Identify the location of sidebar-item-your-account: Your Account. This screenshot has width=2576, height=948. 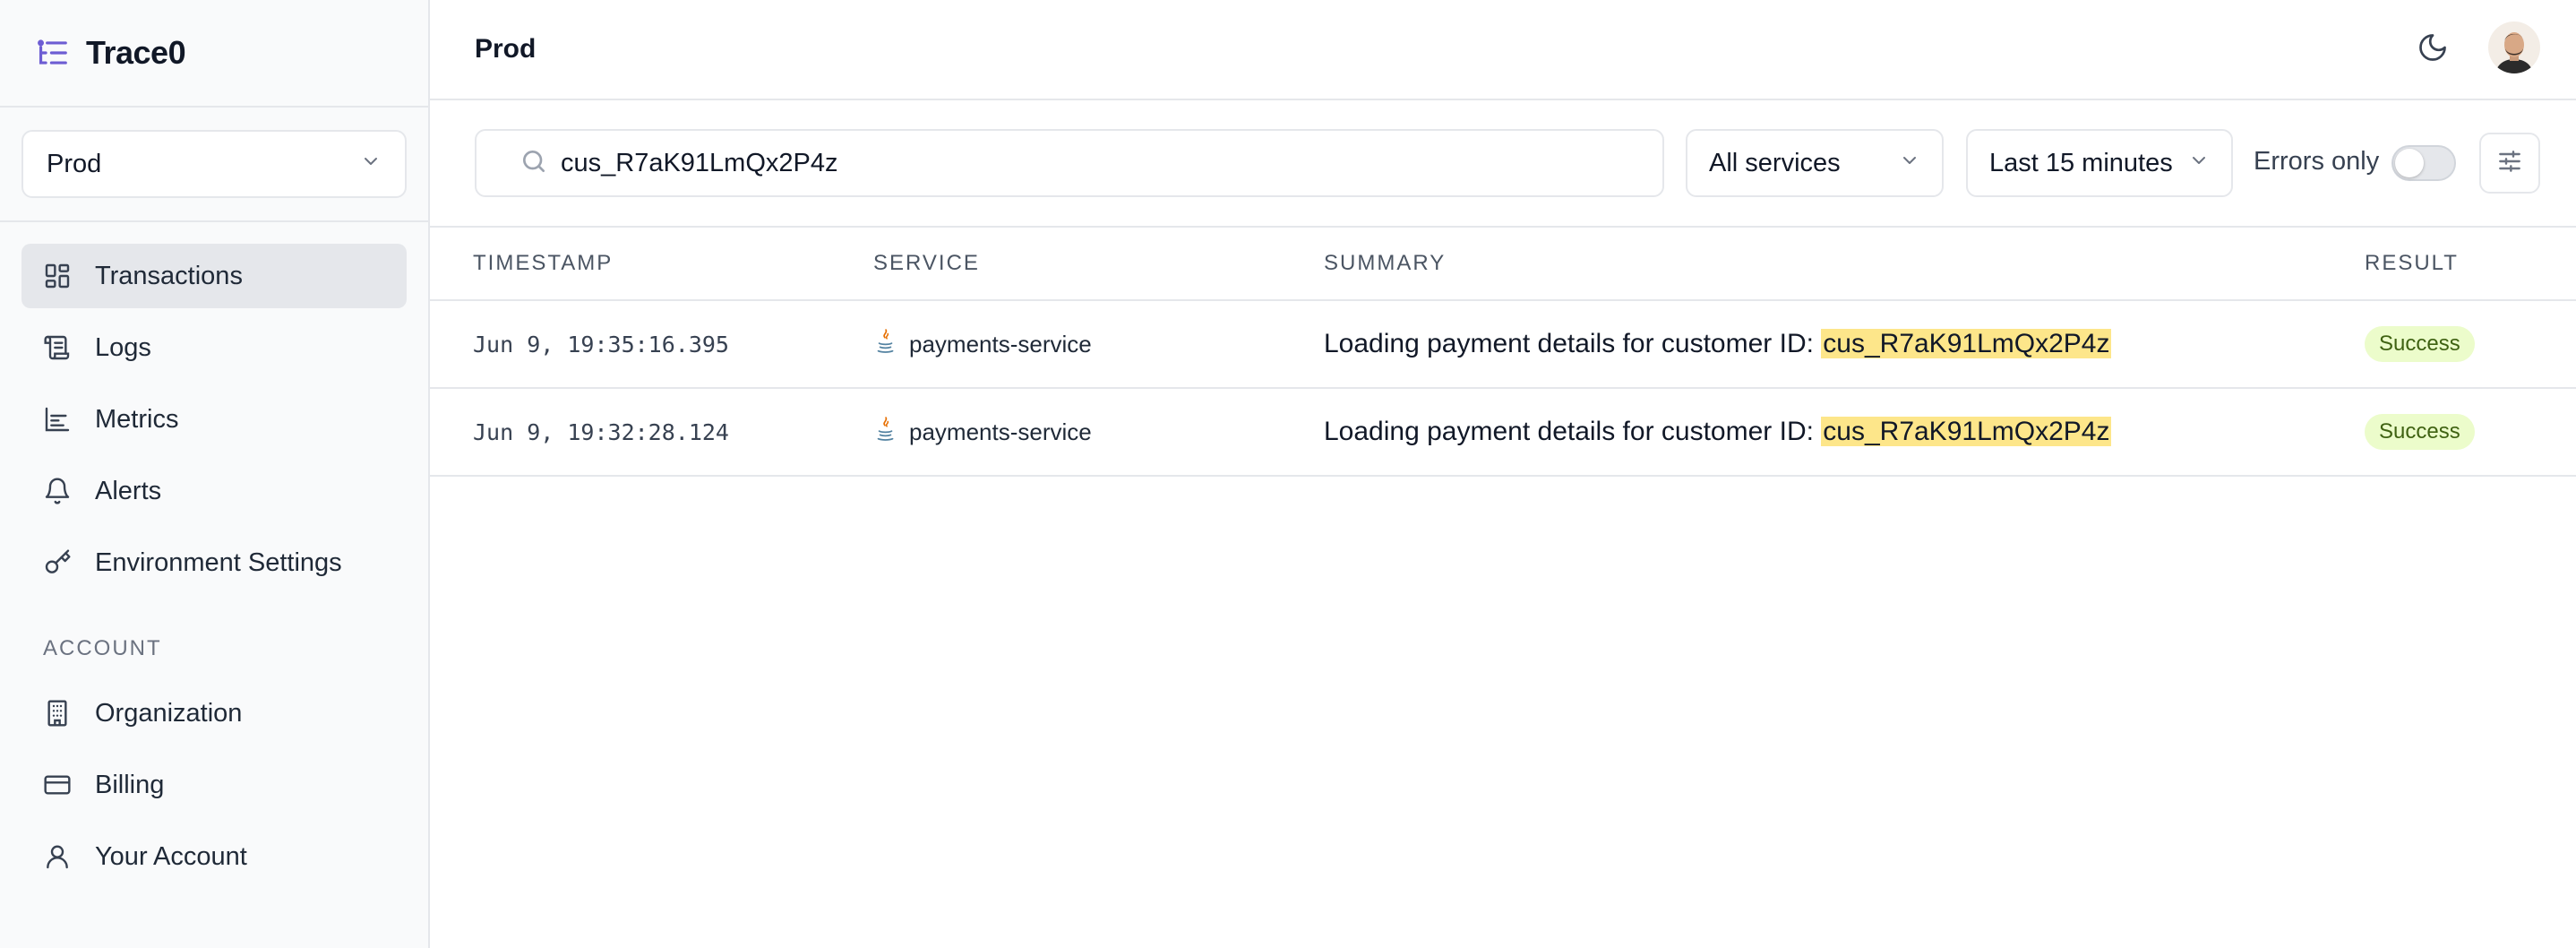
(214, 856).